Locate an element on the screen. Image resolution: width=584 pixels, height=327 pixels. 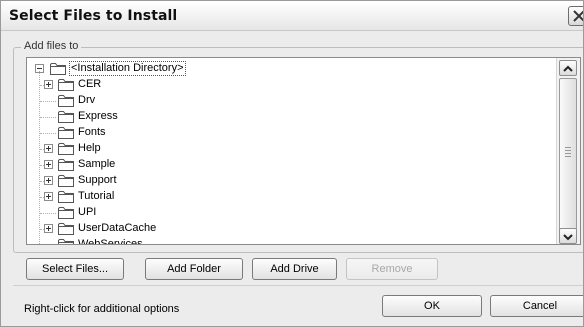
dialog-title: Select Files to Install is located at coordinates (93, 16).